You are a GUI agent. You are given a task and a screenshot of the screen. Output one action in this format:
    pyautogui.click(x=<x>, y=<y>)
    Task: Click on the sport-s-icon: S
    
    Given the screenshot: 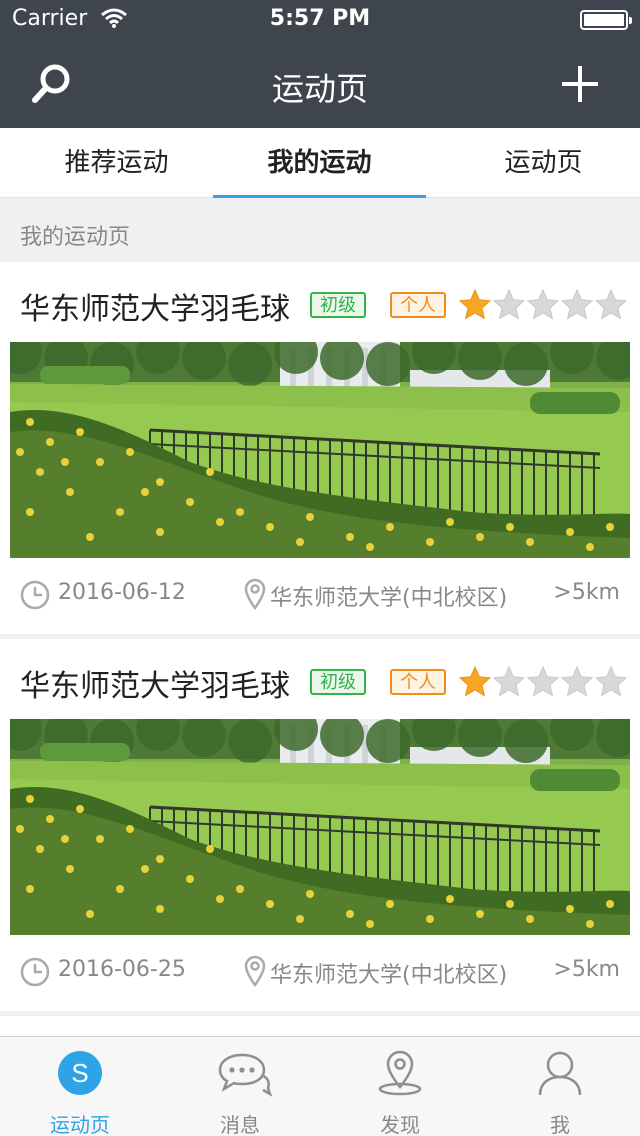 What is the action you would take?
    pyautogui.click(x=80, y=1073)
    